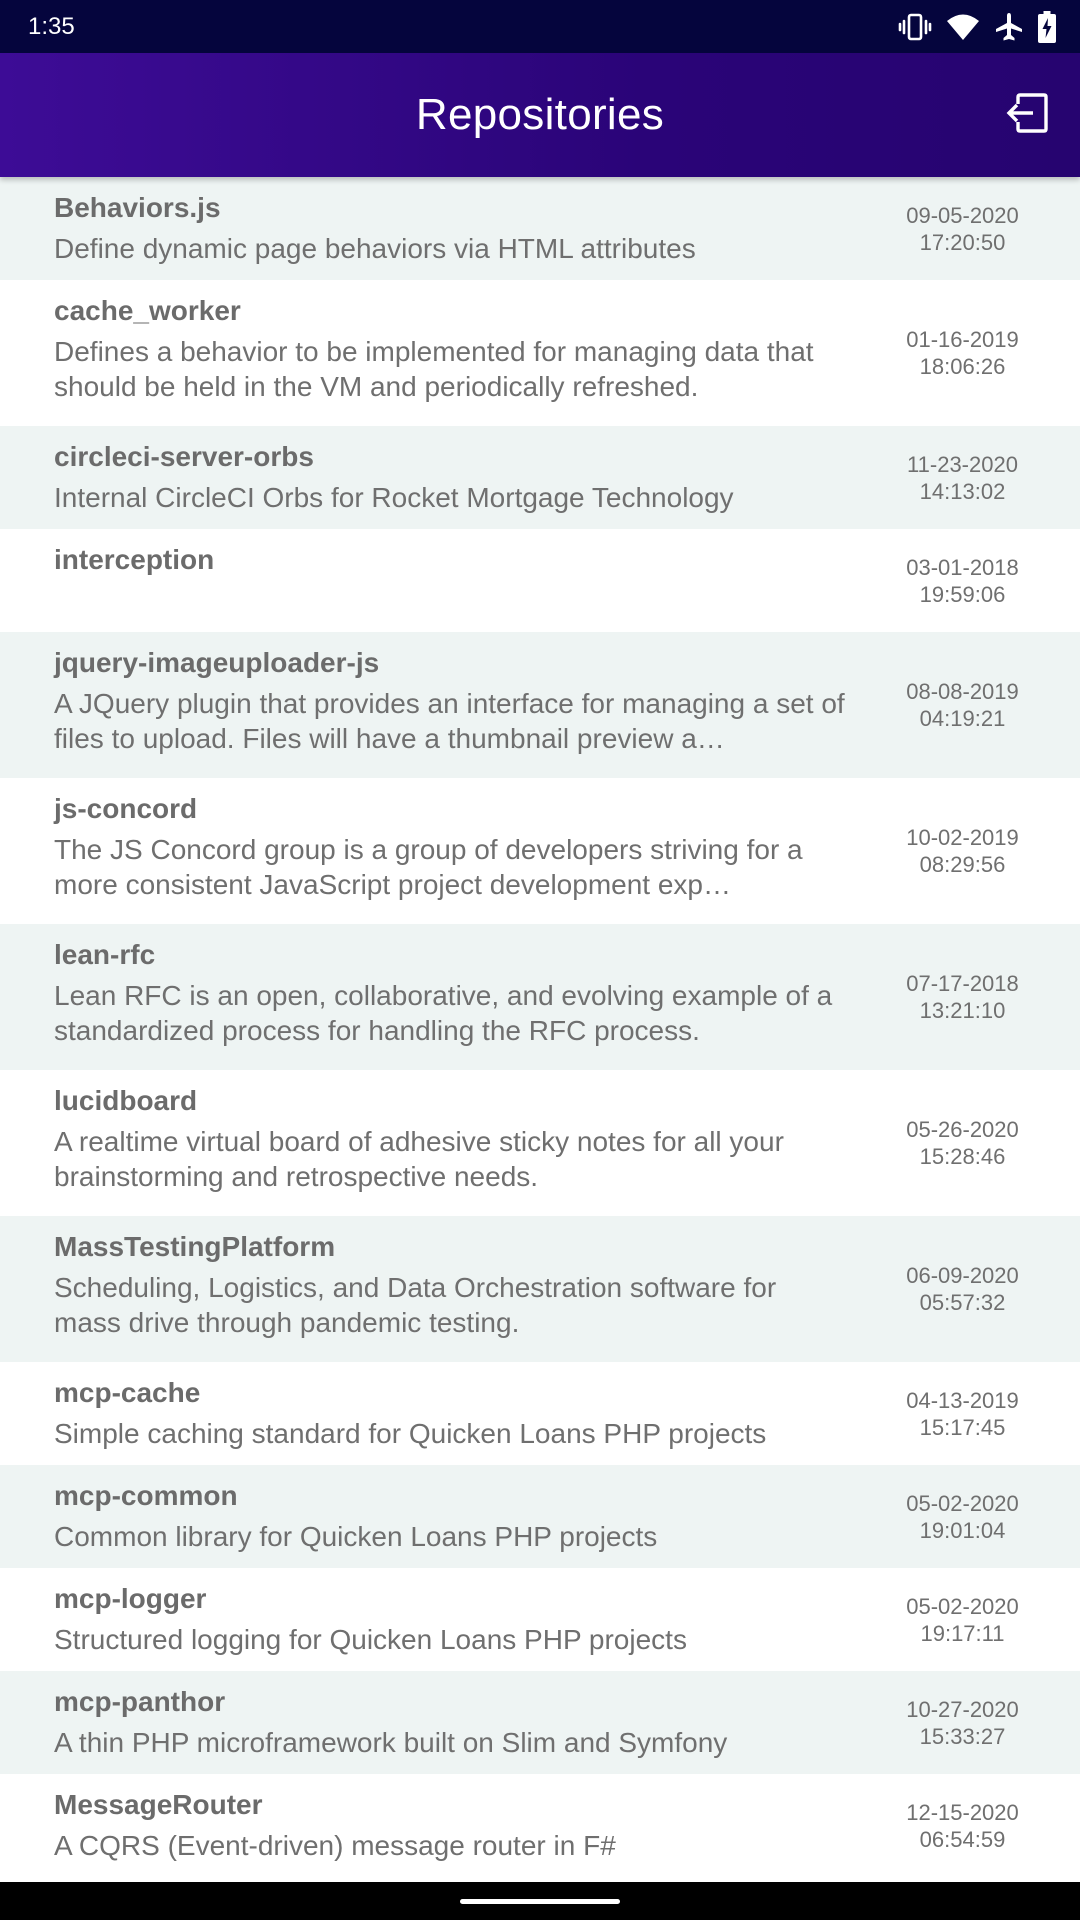 This screenshot has height=1920, width=1080. I want to click on repository-name: mcp-common, so click(146, 1495).